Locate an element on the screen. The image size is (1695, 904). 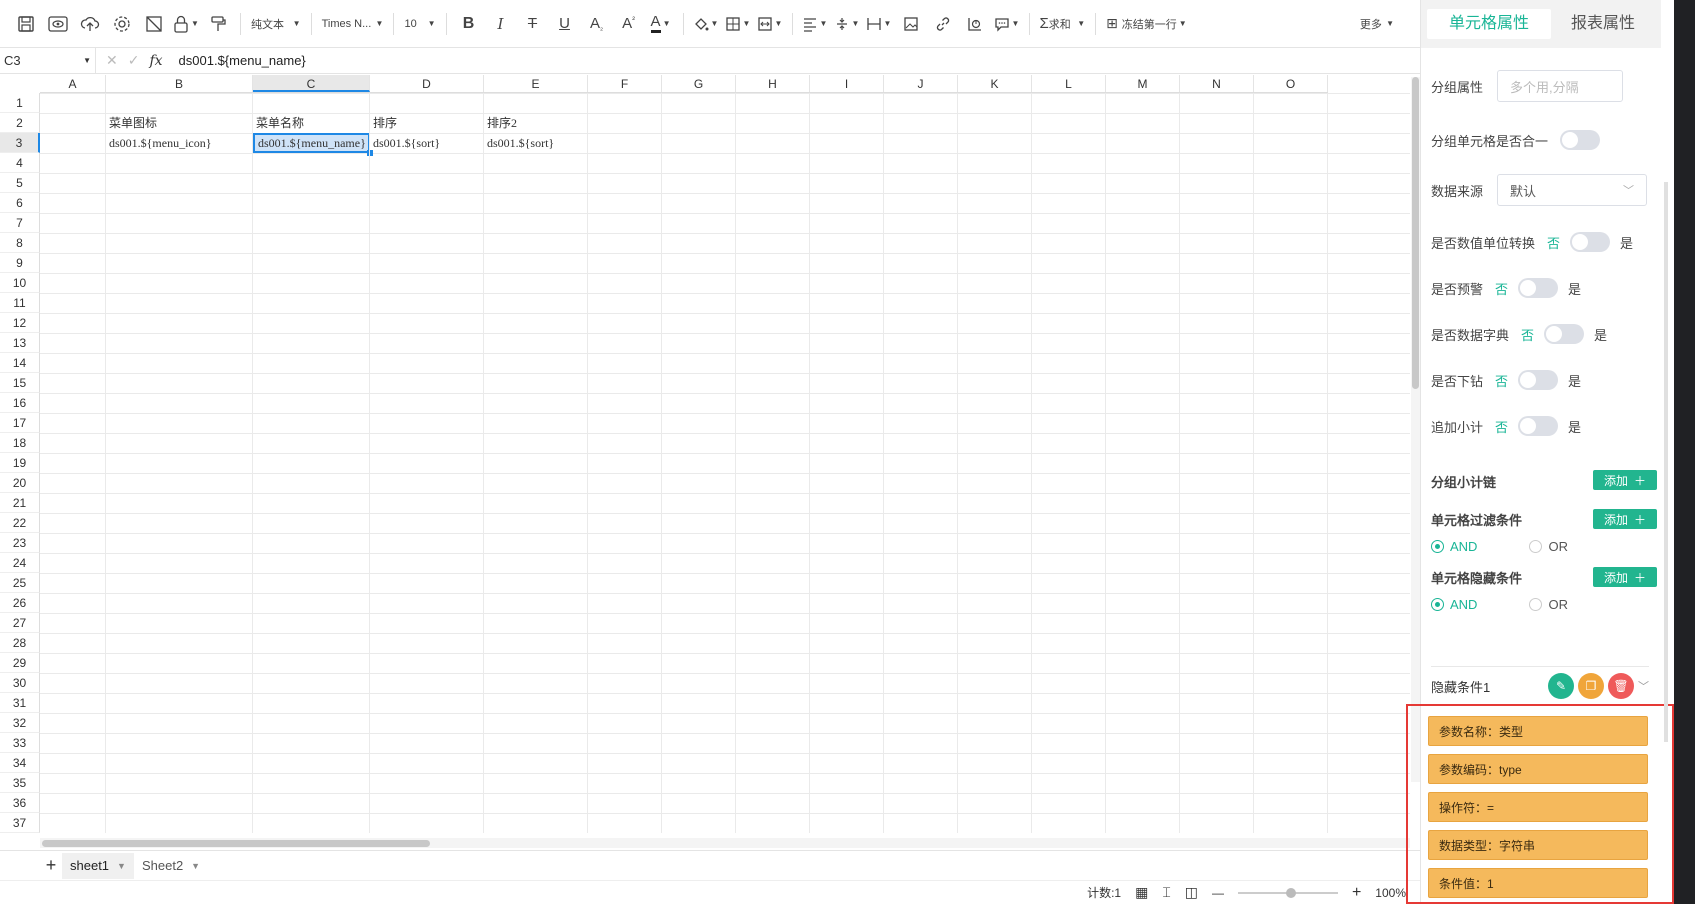
row-header-3: 3 is located at coordinates (20, 143).